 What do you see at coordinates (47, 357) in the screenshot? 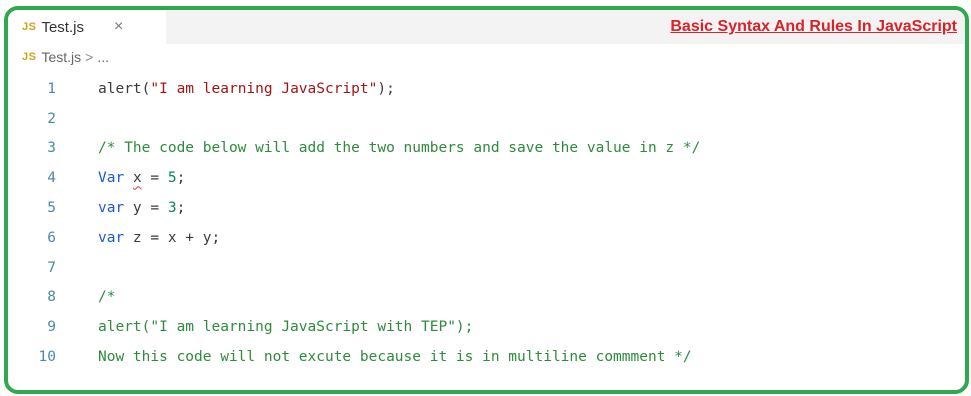
I see `line-number: 10` at bounding box center [47, 357].